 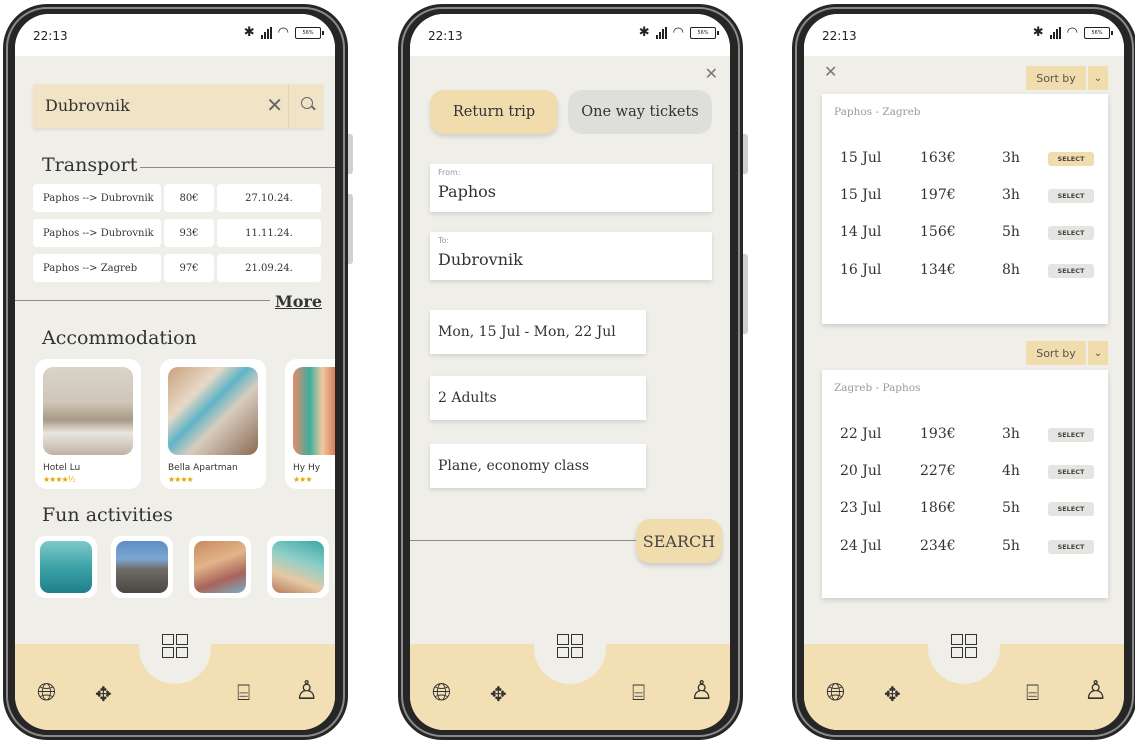 What do you see at coordinates (938, 434) in the screenshot?
I see `flight-price: 193€` at bounding box center [938, 434].